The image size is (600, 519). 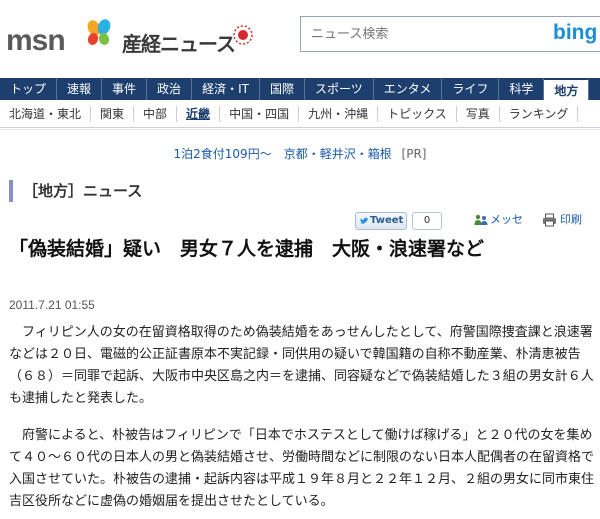 What do you see at coordinates (247, 249) in the screenshot?
I see `article-title: 「偽装結婚」疑い 男女７人を逮捕 大阪・浪速署など` at bounding box center [247, 249].